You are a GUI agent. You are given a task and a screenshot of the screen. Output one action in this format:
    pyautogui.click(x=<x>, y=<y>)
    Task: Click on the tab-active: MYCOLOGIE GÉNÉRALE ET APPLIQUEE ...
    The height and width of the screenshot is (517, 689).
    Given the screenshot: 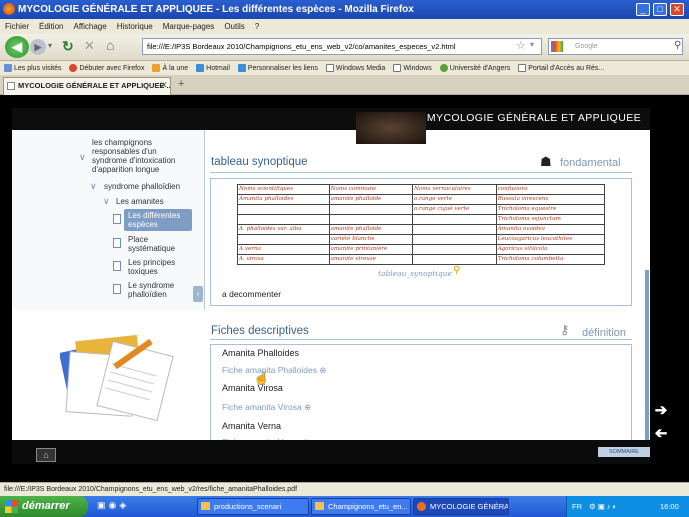 What is the action you would take?
    pyautogui.click(x=87, y=86)
    